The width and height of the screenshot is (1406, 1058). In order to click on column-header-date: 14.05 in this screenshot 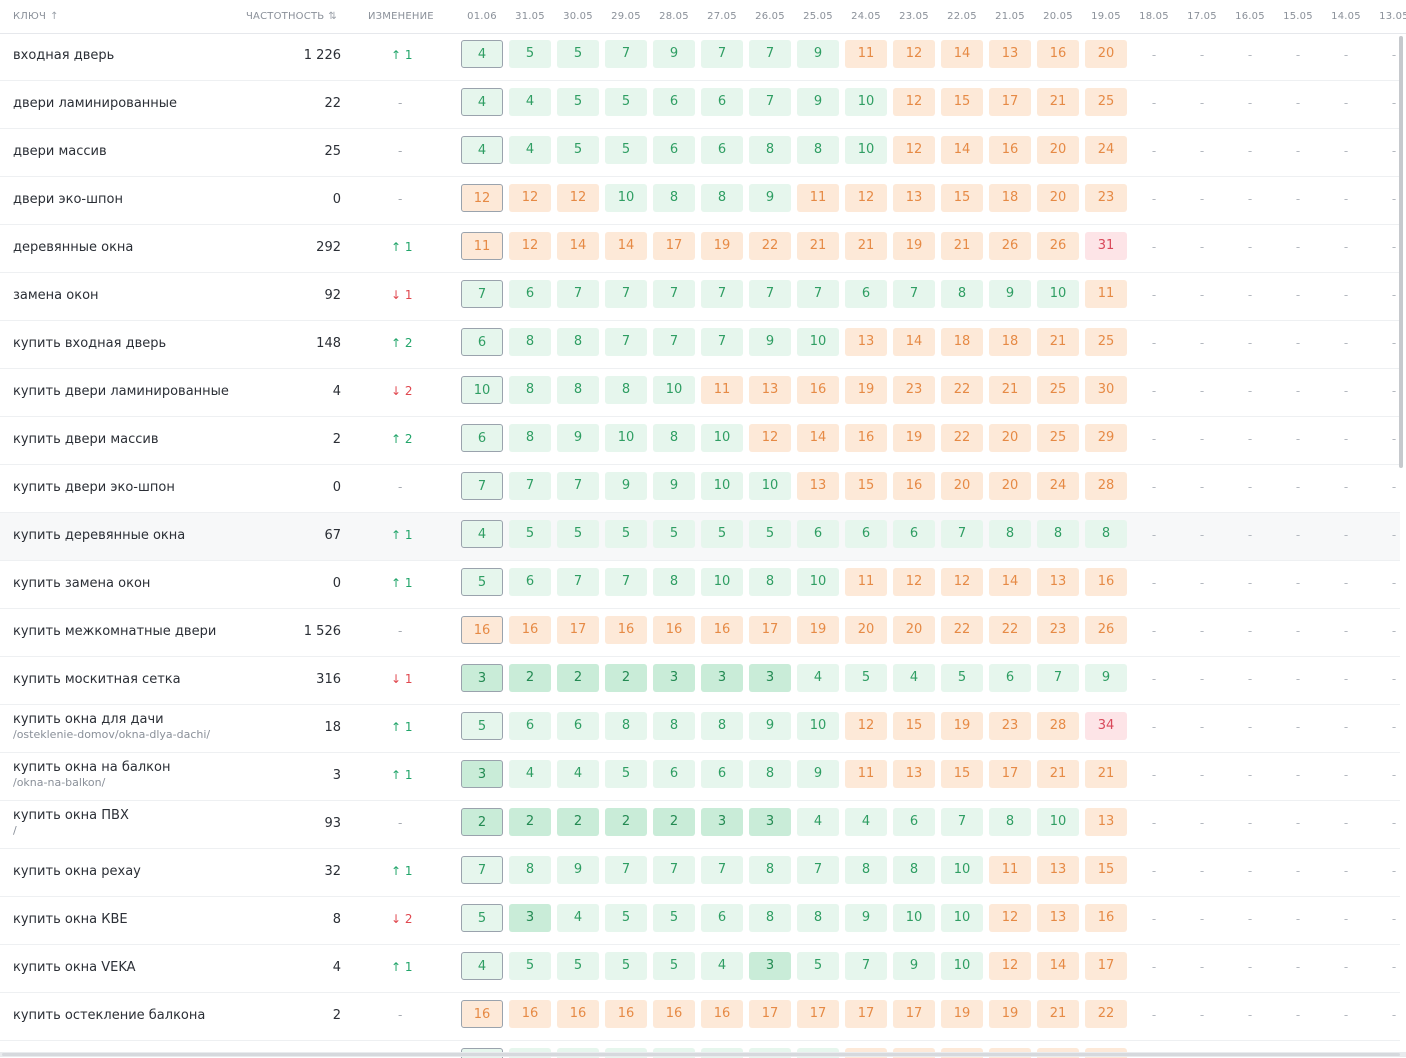, I will do `click(1346, 16)`.